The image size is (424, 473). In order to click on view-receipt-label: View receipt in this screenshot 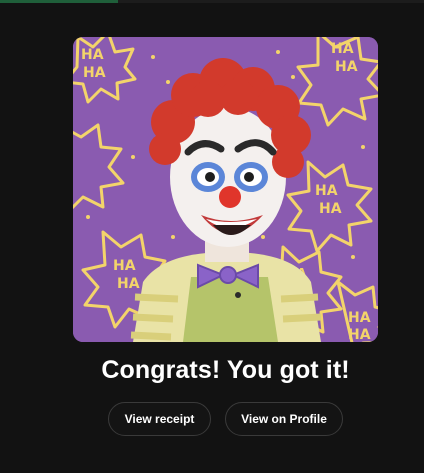, I will do `click(159, 419)`.